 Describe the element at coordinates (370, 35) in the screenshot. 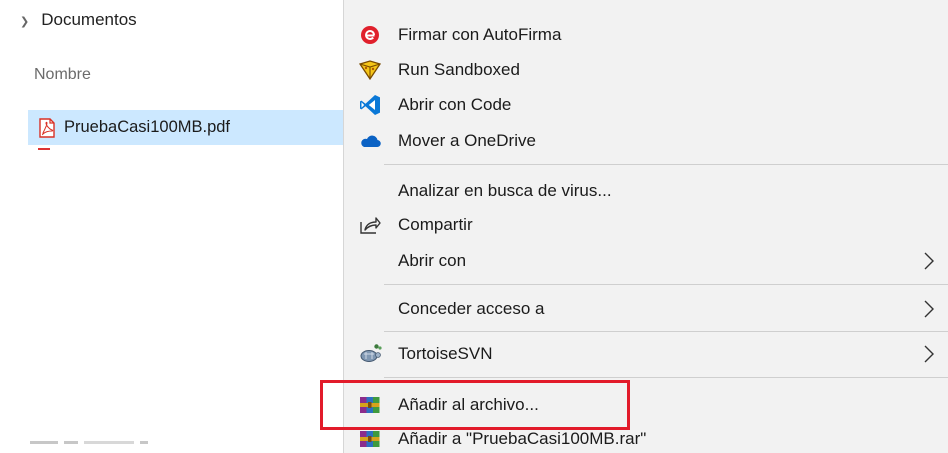

I see `autofirma-icon` at that location.